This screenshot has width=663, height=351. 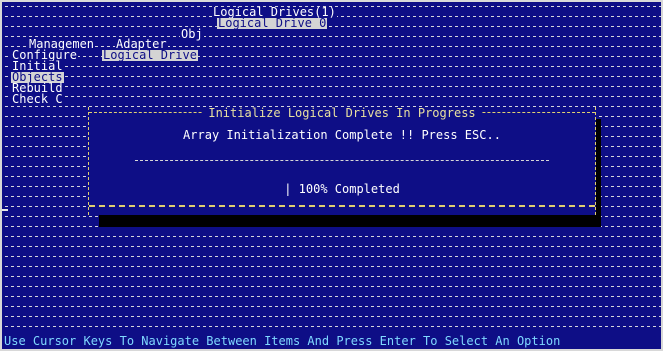 What do you see at coordinates (192, 34) in the screenshot?
I see `objects-window-label: Obj` at bounding box center [192, 34].